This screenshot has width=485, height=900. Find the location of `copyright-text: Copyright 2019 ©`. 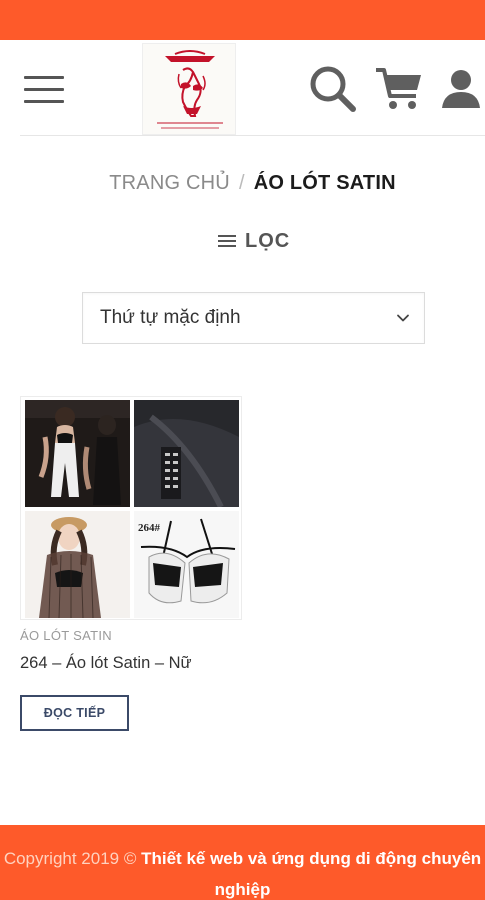

copyright-text: Copyright 2019 © is located at coordinates (70, 858).